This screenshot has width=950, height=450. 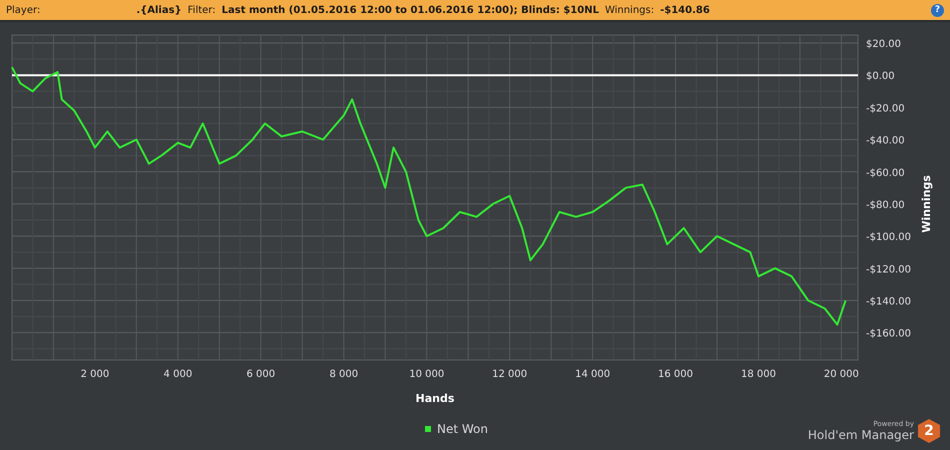 What do you see at coordinates (888, 270) in the screenshot?
I see `y-tick-label: -$120.00` at bounding box center [888, 270].